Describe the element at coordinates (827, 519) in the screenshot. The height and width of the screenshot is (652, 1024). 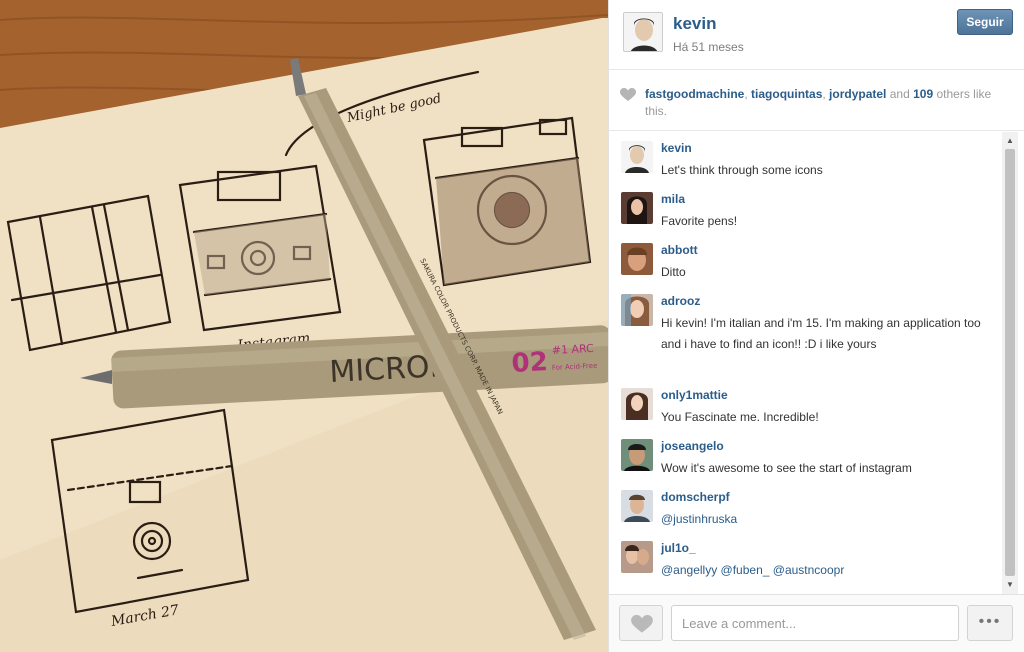
I see `comment-text: @justinhruska` at that location.